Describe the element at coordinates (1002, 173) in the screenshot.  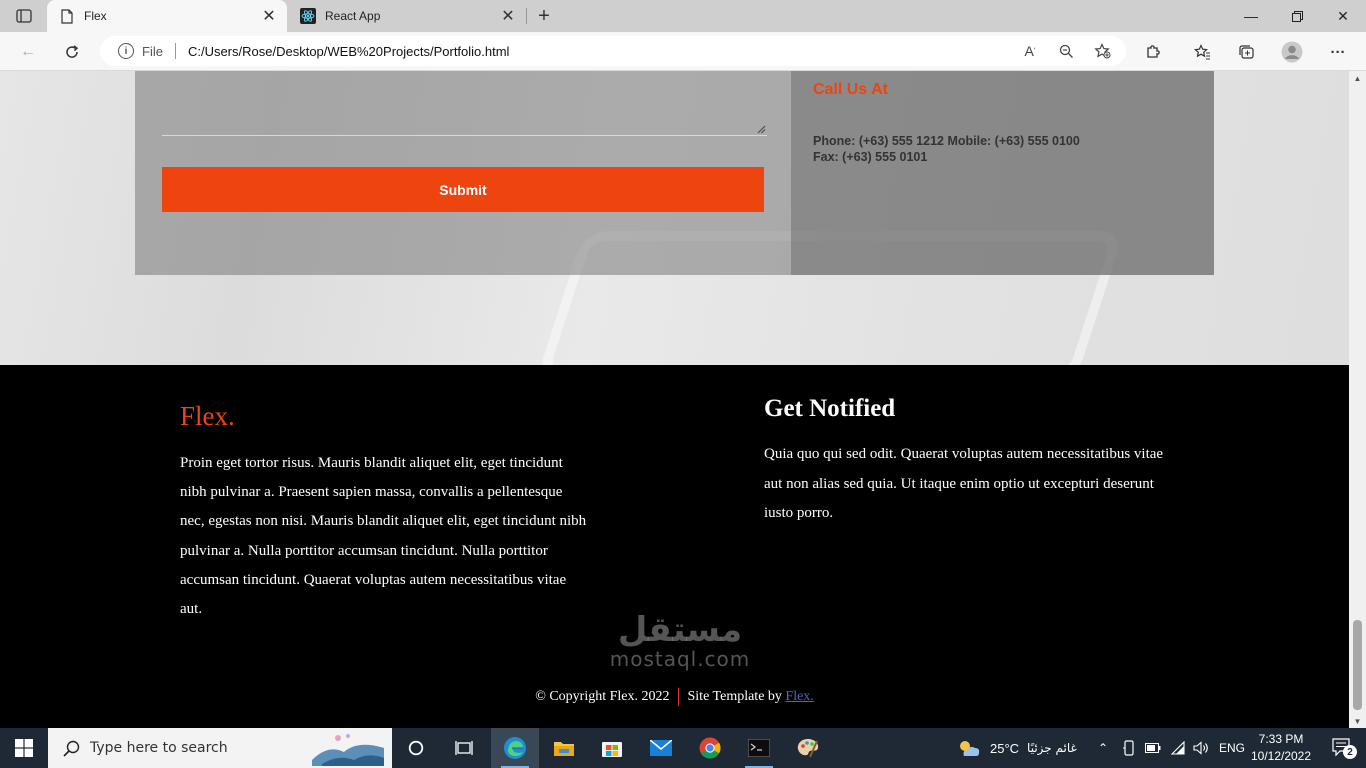
I see `contact-info-panel` at that location.